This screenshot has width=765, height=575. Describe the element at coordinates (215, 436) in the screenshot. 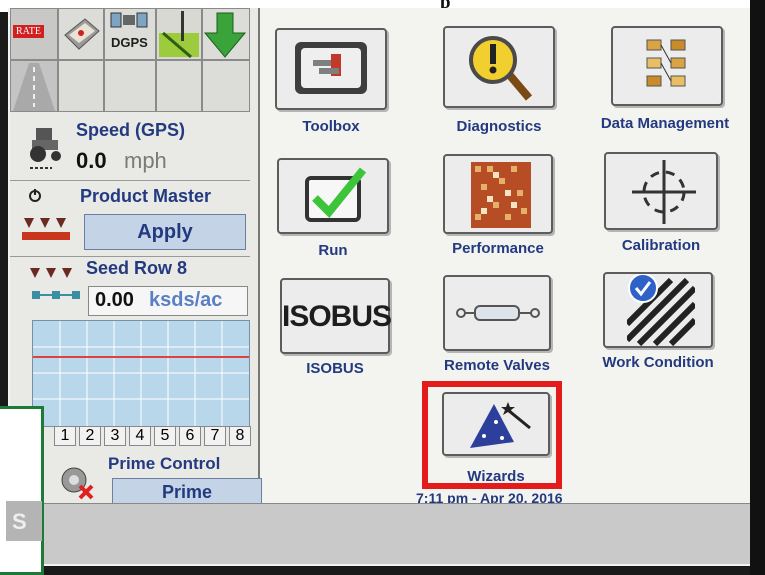

I see `row-number-7: 7` at that location.